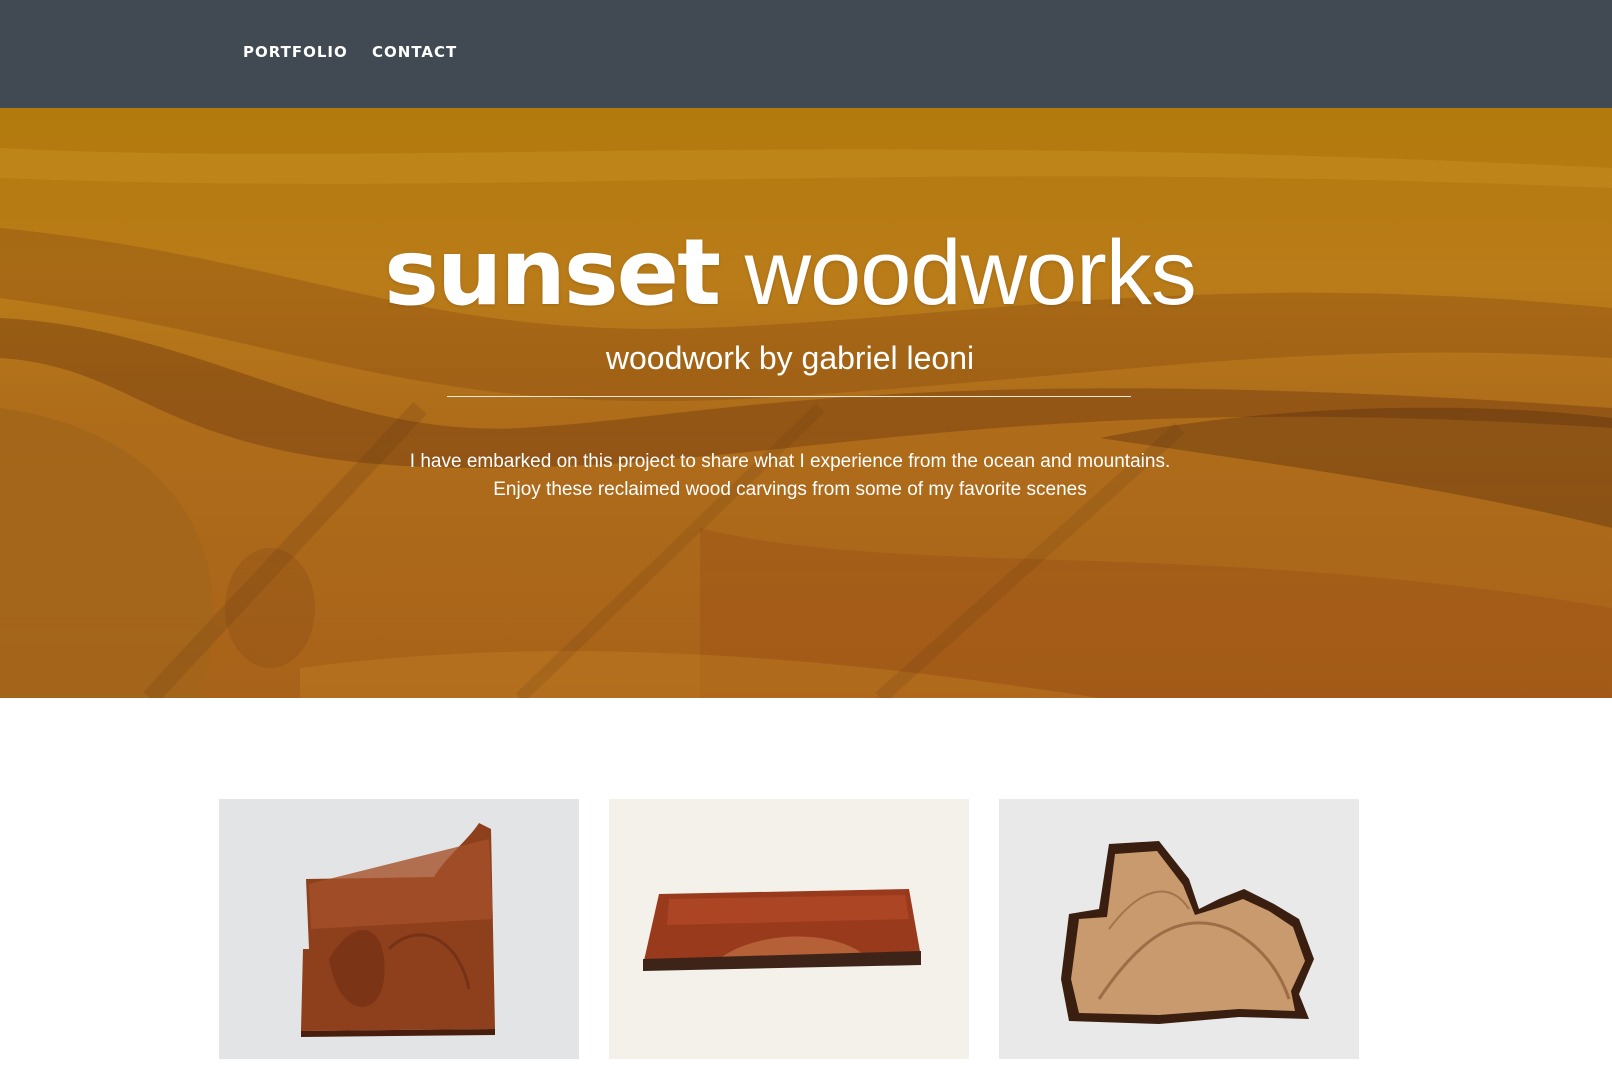 Image resolution: width=1612 pixels, height=1079 pixels. Describe the element at coordinates (790, 358) in the screenshot. I see `site-subtitle: woodwork by gabriel leoni` at that location.